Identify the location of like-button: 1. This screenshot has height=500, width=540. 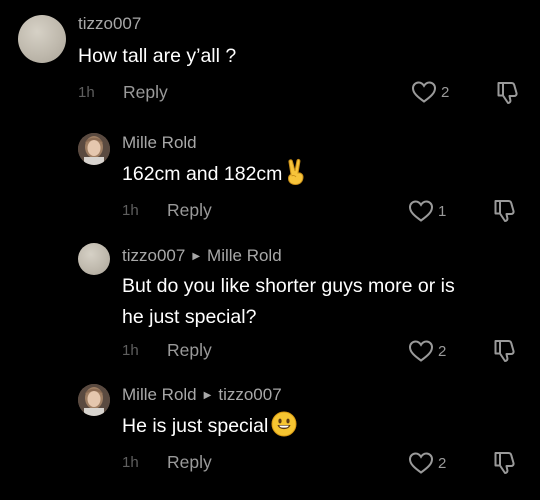
(427, 211).